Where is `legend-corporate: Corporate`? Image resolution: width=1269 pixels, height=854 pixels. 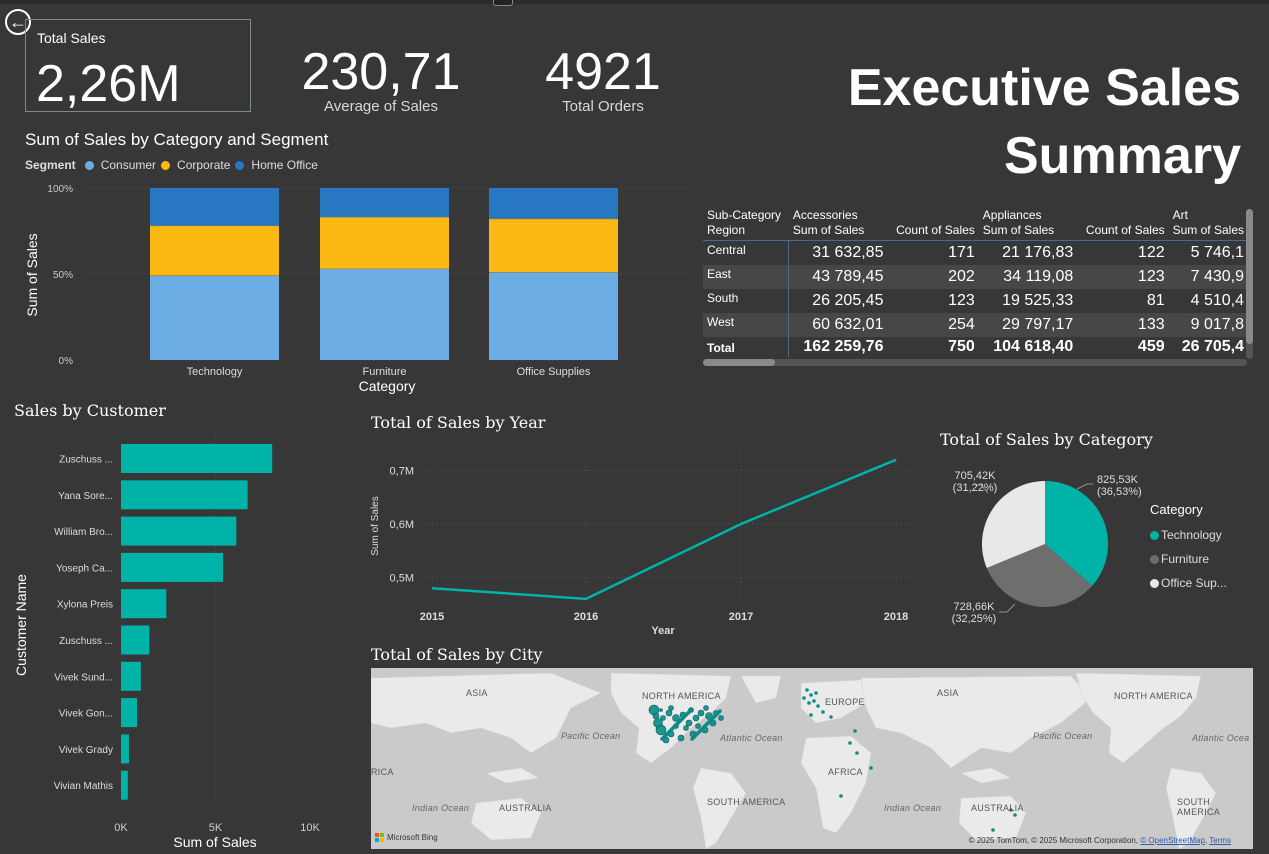
legend-corporate: Corporate is located at coordinates (203, 165).